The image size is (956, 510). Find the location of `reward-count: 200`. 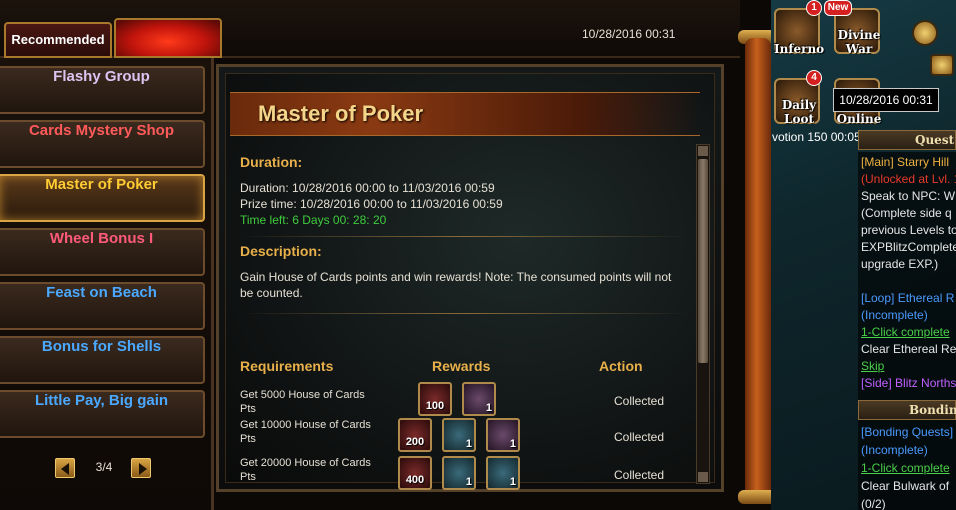

reward-count: 200 is located at coordinates (415, 442).